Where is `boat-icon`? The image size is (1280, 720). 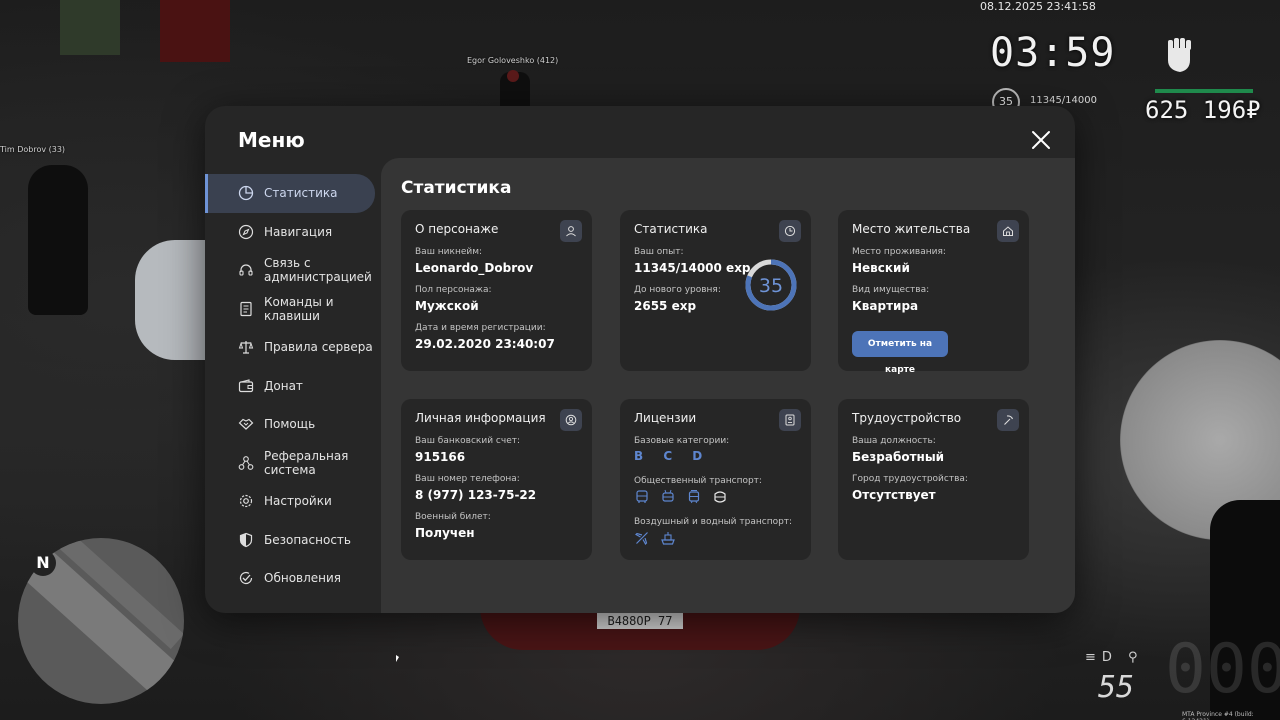 boat-icon is located at coordinates (668, 538).